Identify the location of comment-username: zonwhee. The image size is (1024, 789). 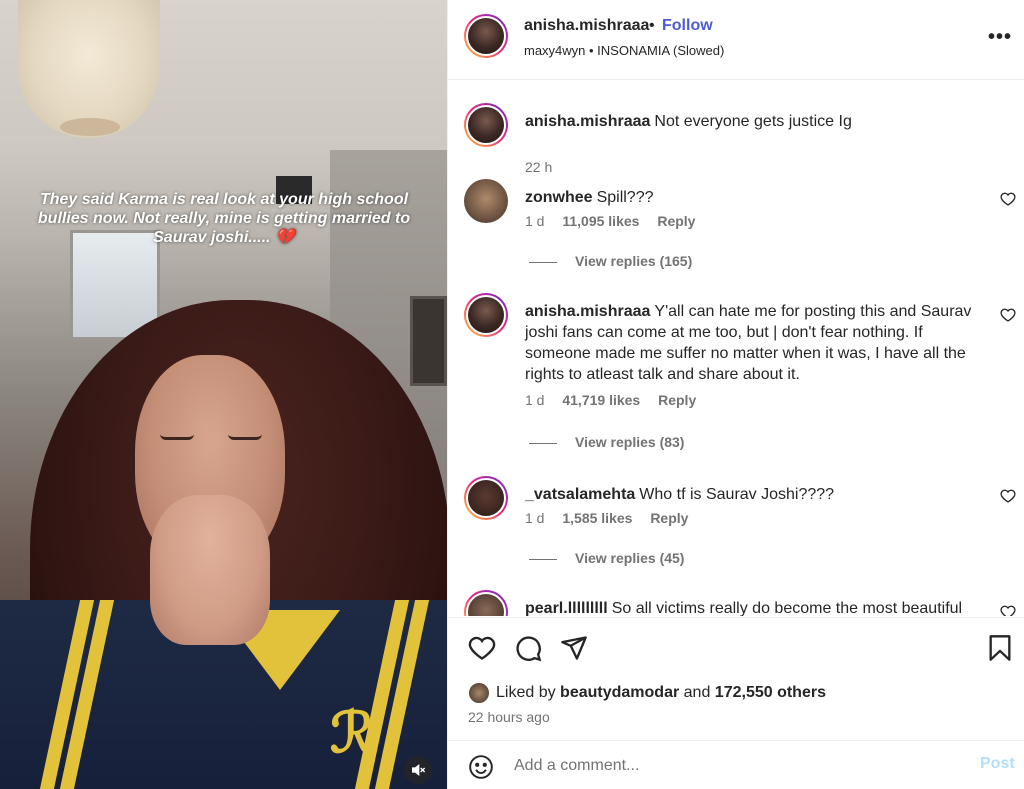
(559, 197).